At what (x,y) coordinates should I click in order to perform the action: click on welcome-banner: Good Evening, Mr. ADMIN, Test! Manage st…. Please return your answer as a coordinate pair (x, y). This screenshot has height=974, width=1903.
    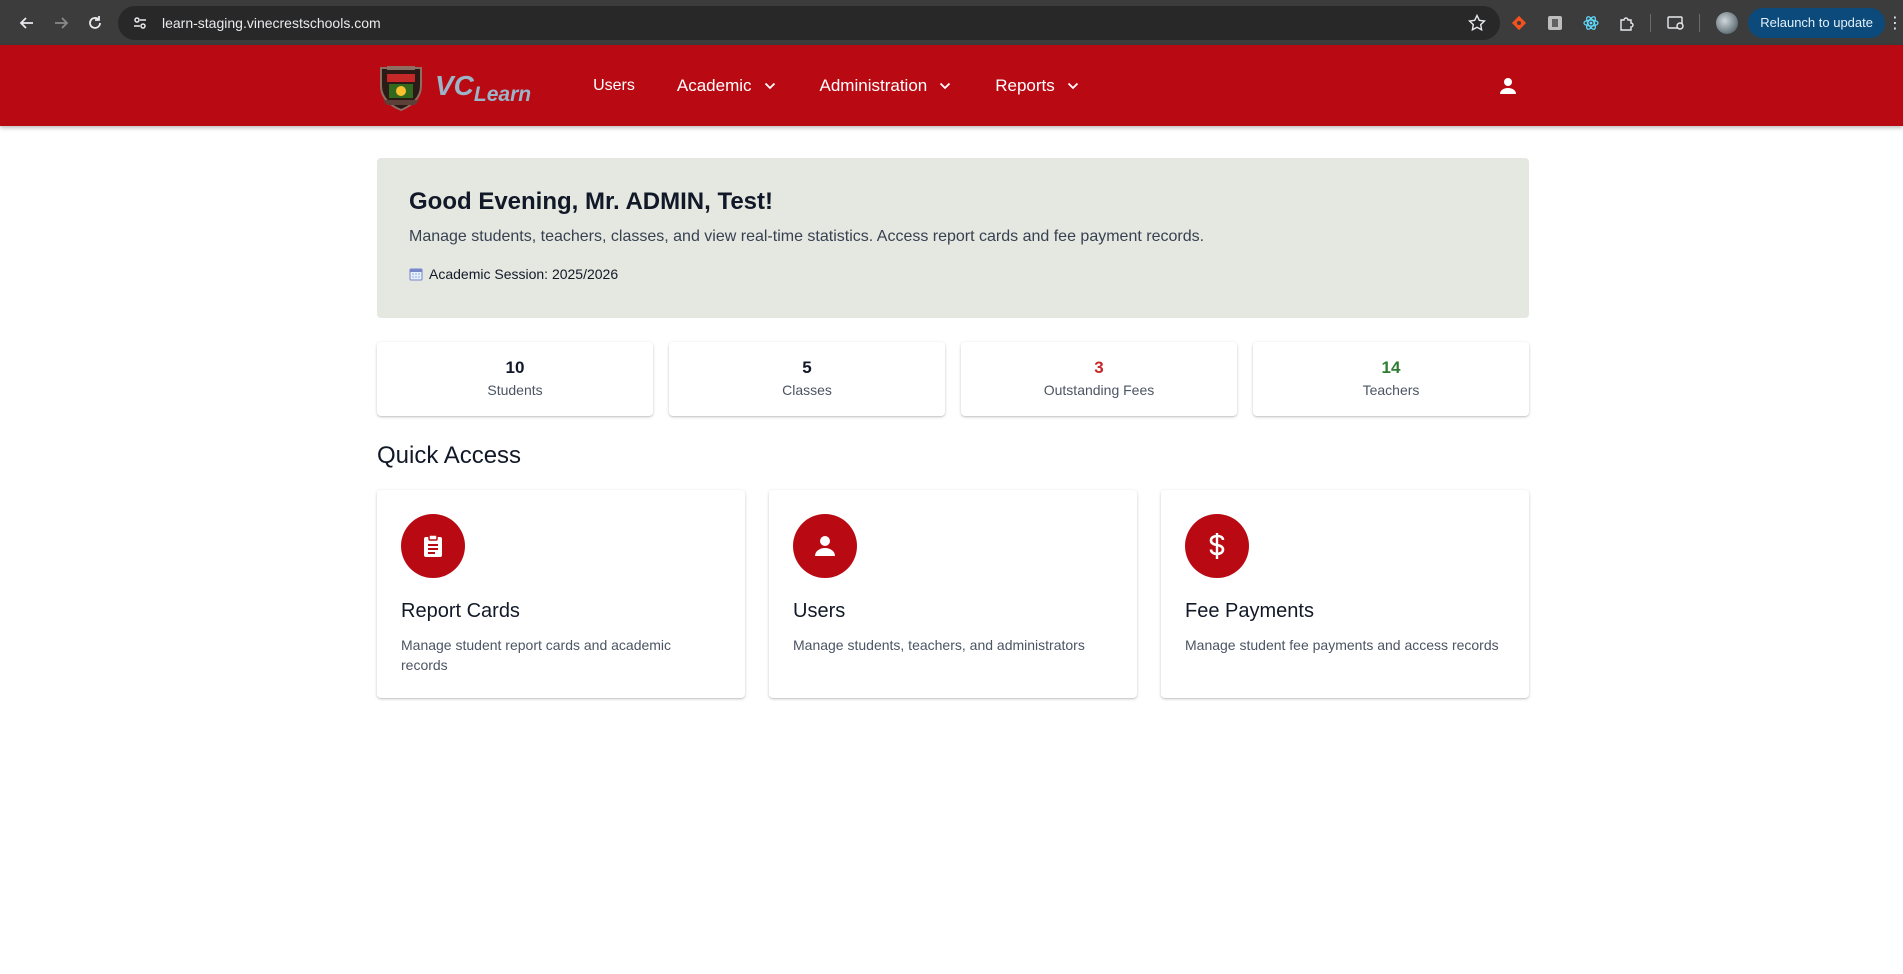
    Looking at the image, I should click on (953, 238).